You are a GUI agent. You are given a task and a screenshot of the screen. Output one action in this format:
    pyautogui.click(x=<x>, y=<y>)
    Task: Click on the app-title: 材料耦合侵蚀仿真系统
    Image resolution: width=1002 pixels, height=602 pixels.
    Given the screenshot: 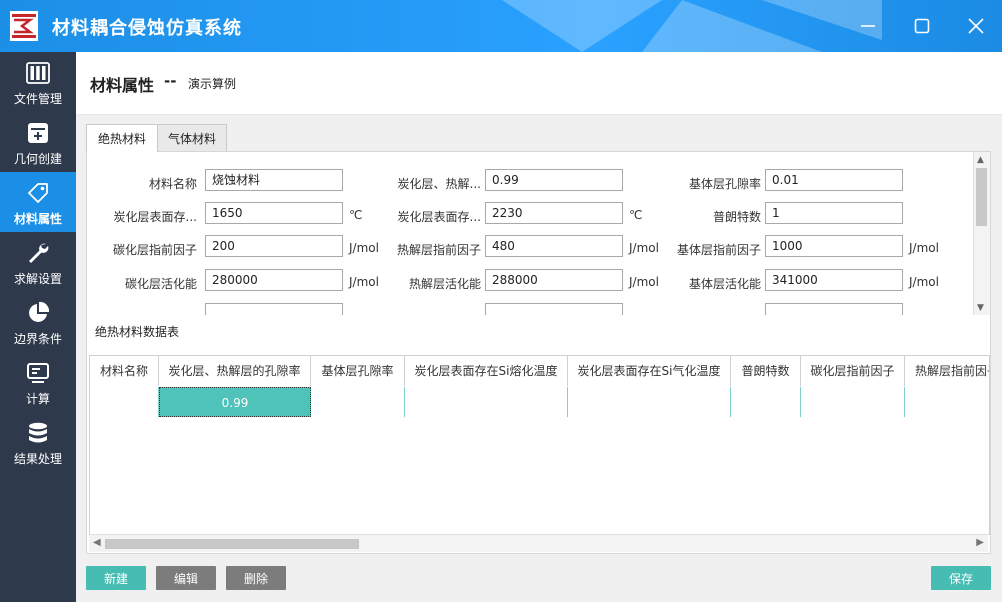 What is the action you would take?
    pyautogui.click(x=147, y=28)
    